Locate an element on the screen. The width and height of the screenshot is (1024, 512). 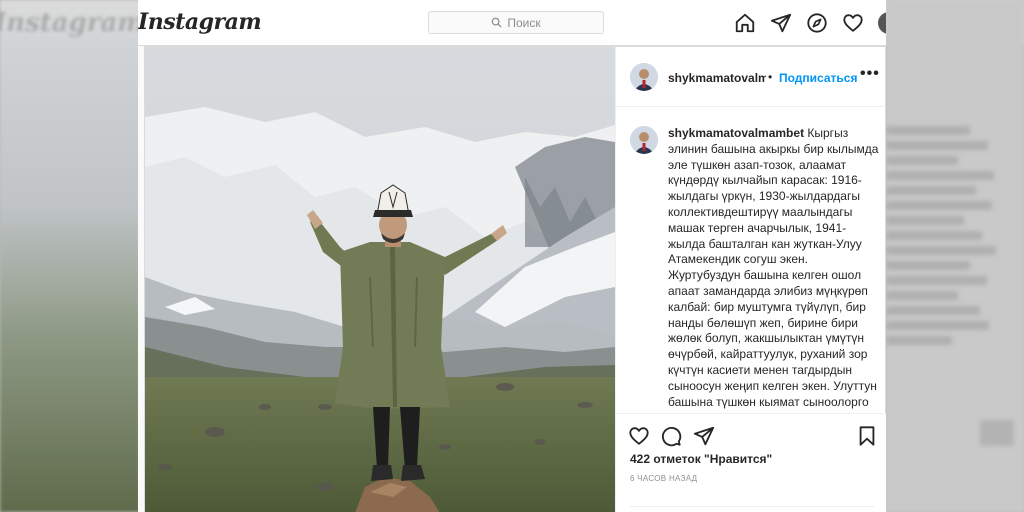
home-icon is located at coordinates (745, 23).